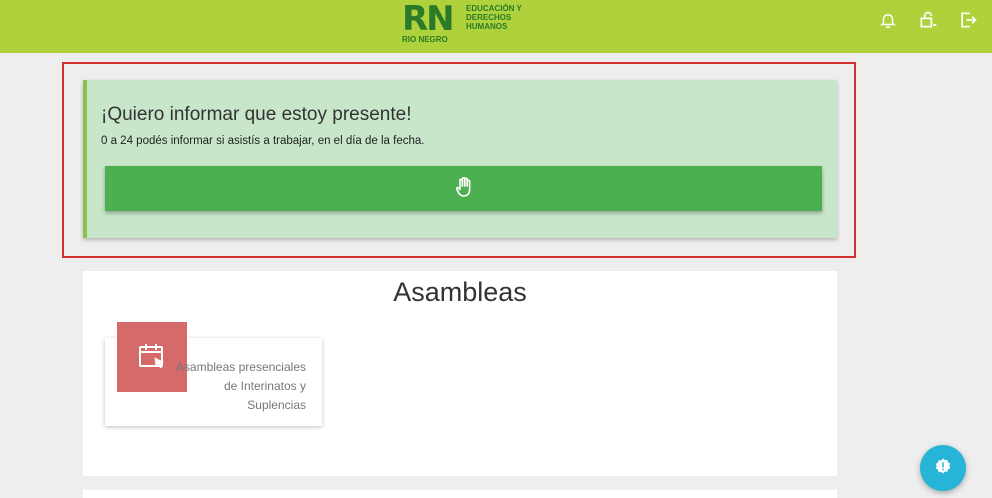 This screenshot has width=992, height=498. Describe the element at coordinates (494, 17) in the screenshot. I see `logo-text: EDUCACIÓN Y DERECHOS HUMANOS` at that location.